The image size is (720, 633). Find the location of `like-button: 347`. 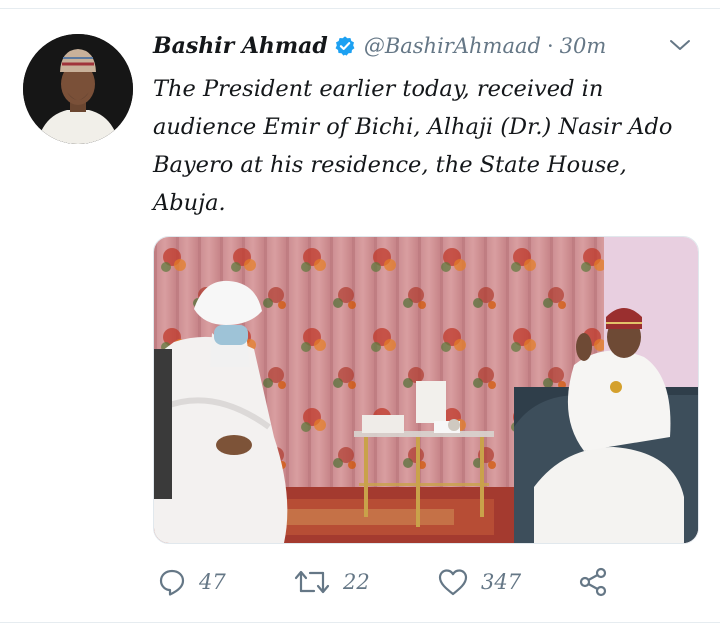

like-button: 347 is located at coordinates (479, 582).